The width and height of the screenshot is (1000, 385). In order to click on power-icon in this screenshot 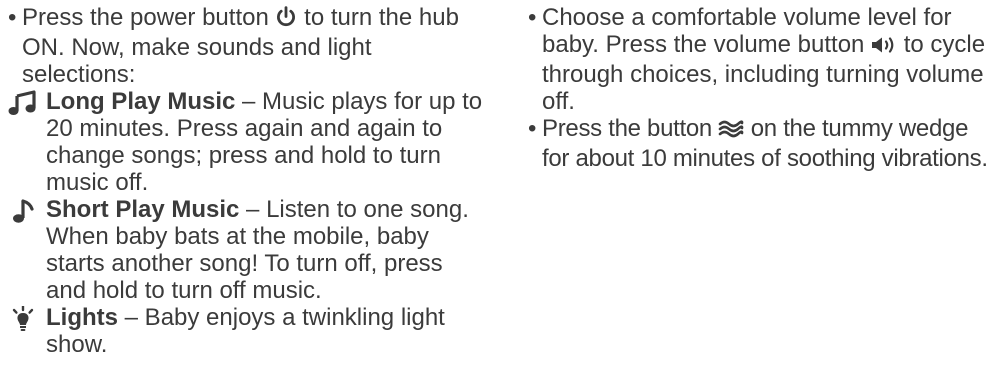, I will do `click(286, 20)`.